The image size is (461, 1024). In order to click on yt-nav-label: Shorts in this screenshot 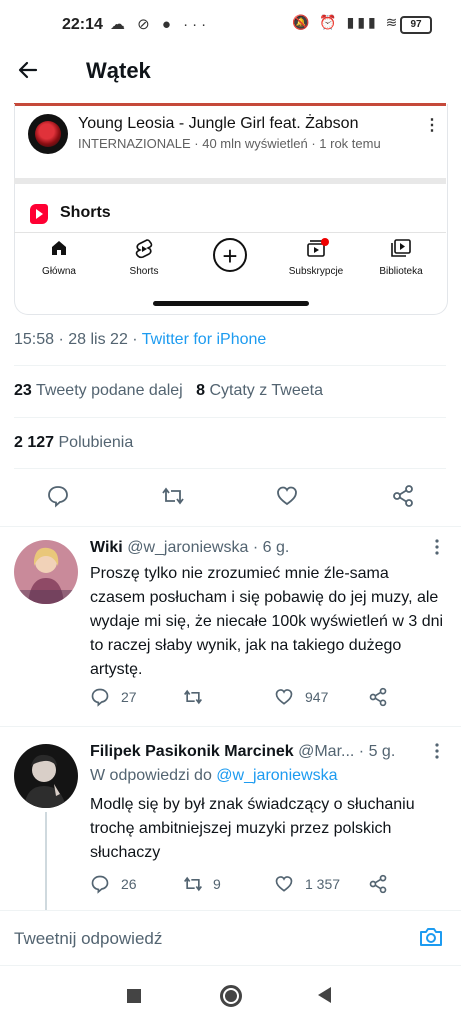, I will do `click(144, 271)`.